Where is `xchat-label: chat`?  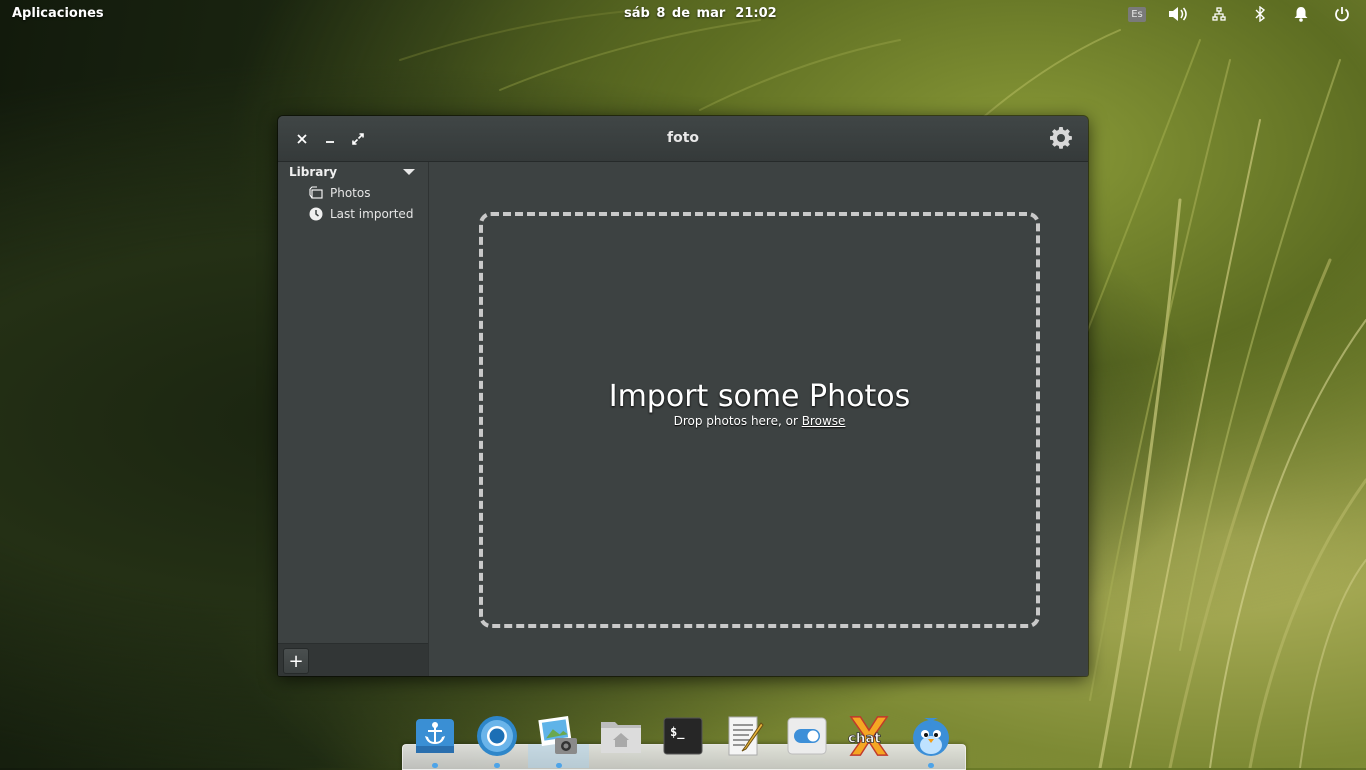 xchat-label: chat is located at coordinates (864, 739).